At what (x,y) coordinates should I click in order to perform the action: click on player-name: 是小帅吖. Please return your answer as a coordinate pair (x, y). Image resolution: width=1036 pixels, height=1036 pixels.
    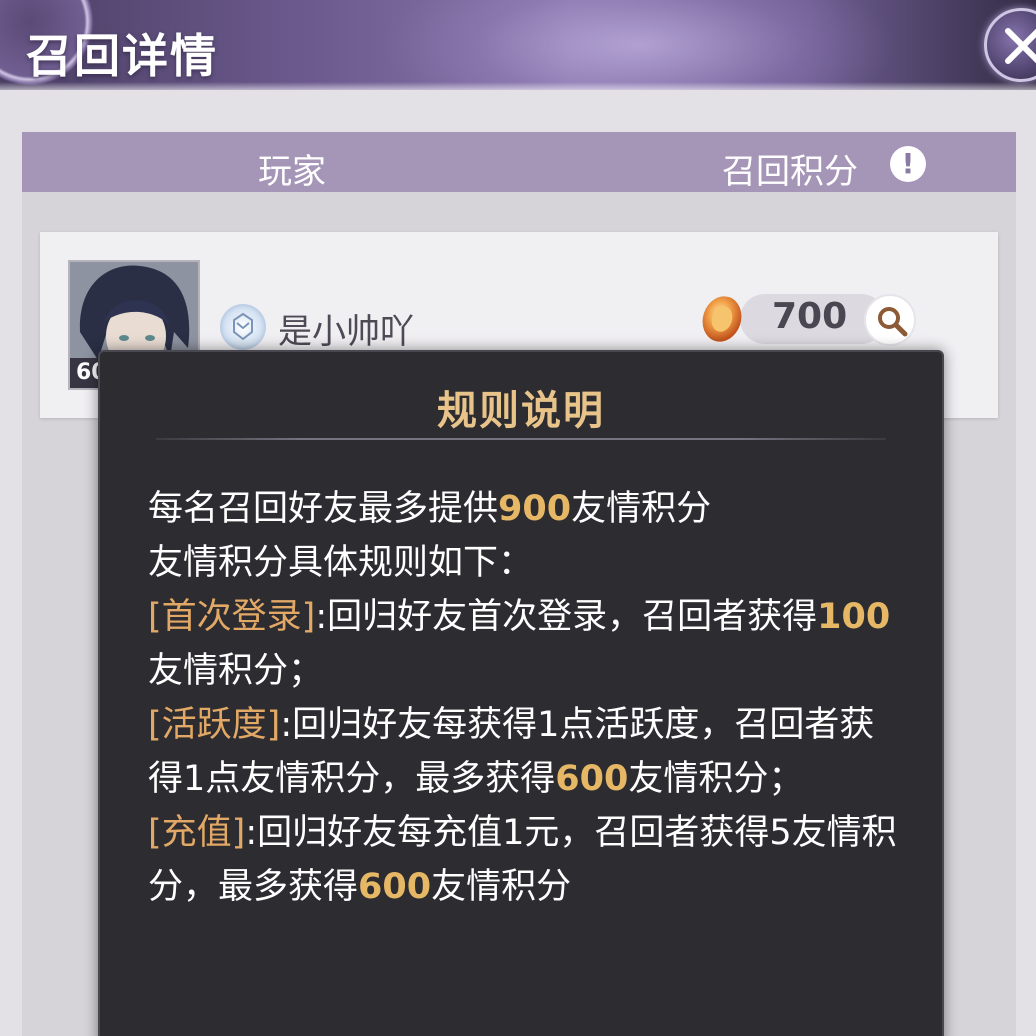
    Looking at the image, I should click on (346, 332).